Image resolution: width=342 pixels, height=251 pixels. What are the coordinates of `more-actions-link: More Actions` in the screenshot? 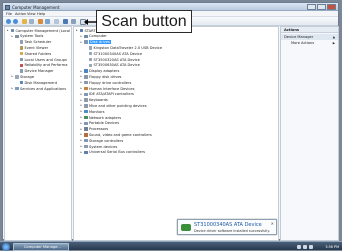 It's located at (302, 43).